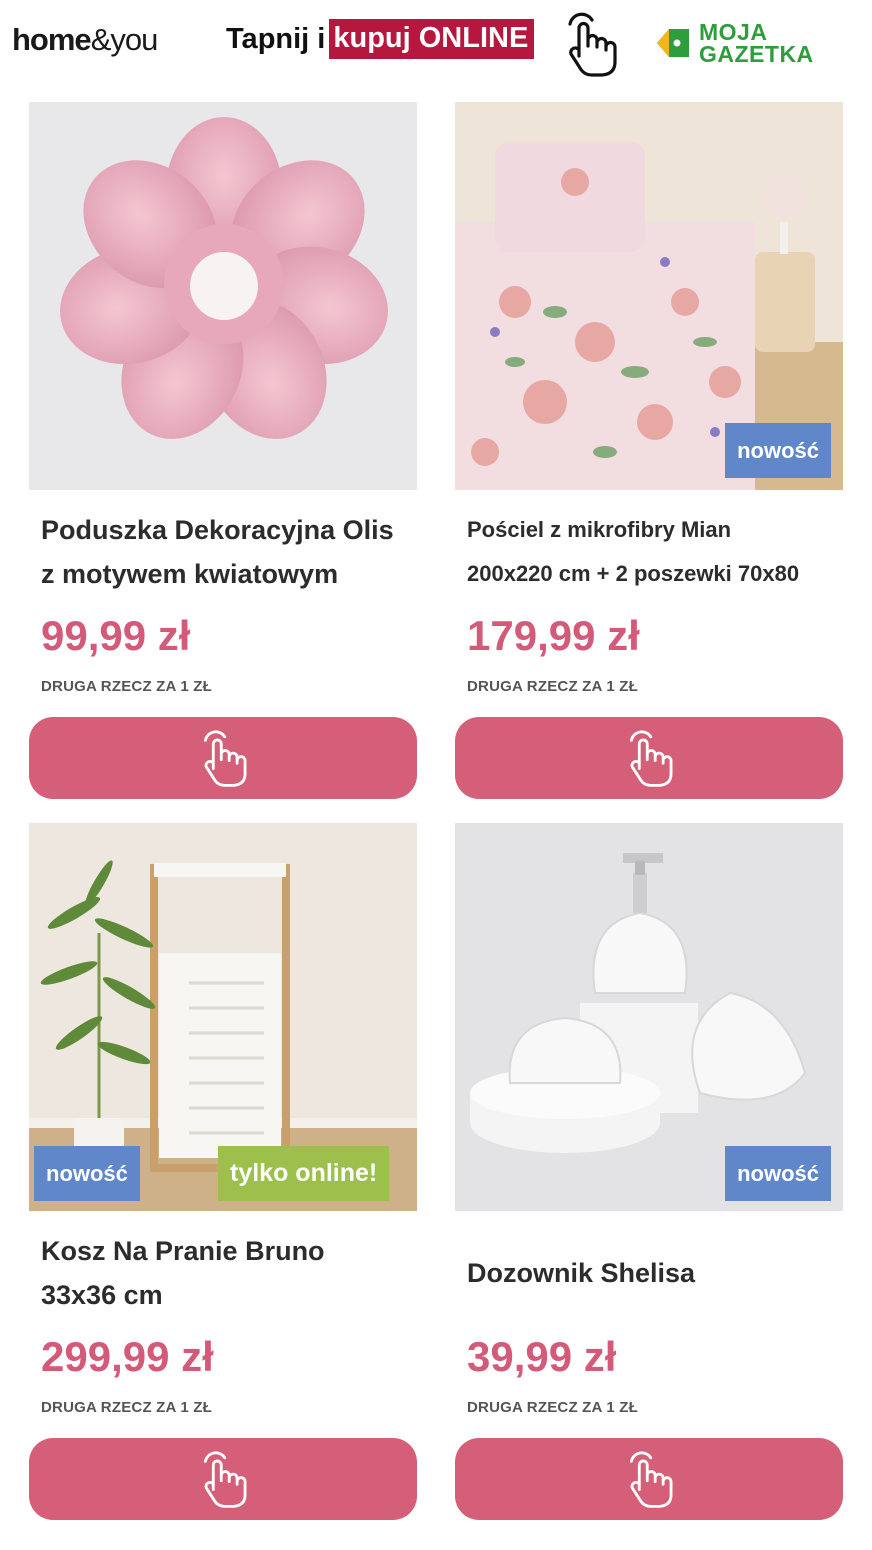 The image size is (872, 1550). What do you see at coordinates (102, 1295) in the screenshot?
I see `product-title-line2: 33x36 cm` at bounding box center [102, 1295].